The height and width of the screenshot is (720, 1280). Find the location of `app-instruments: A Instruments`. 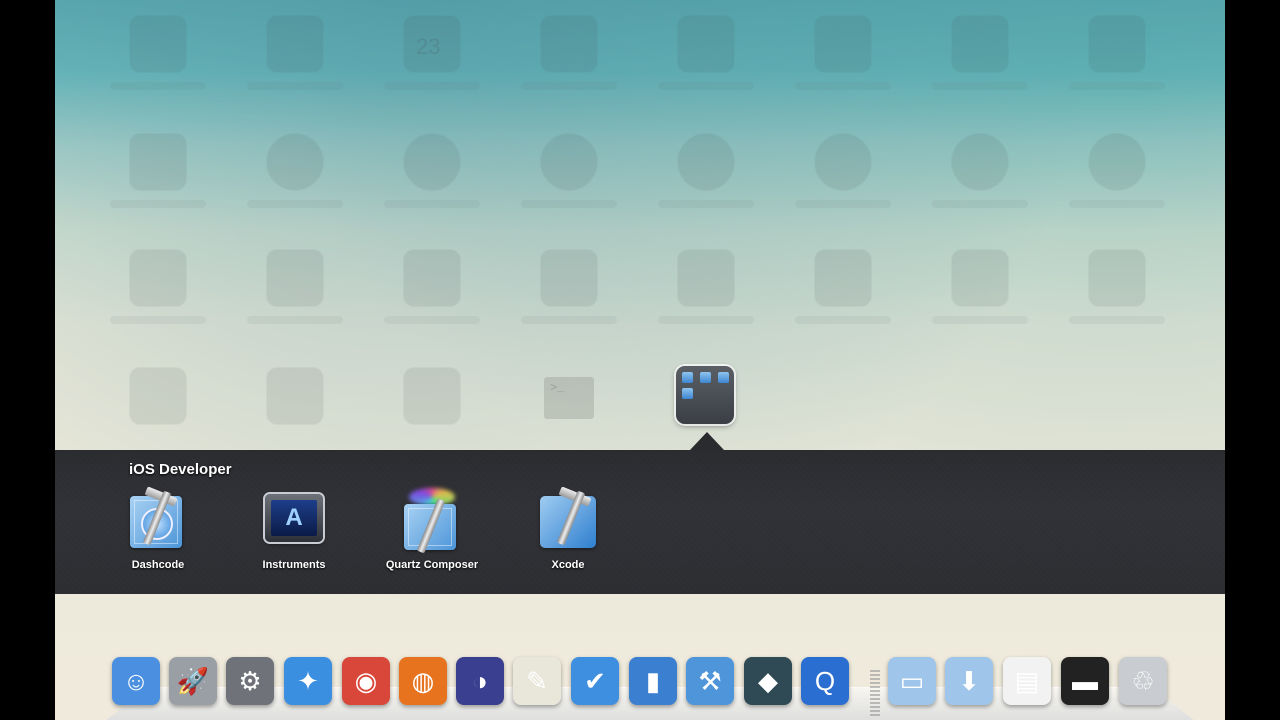

app-instruments: A Instruments is located at coordinates (294, 530).